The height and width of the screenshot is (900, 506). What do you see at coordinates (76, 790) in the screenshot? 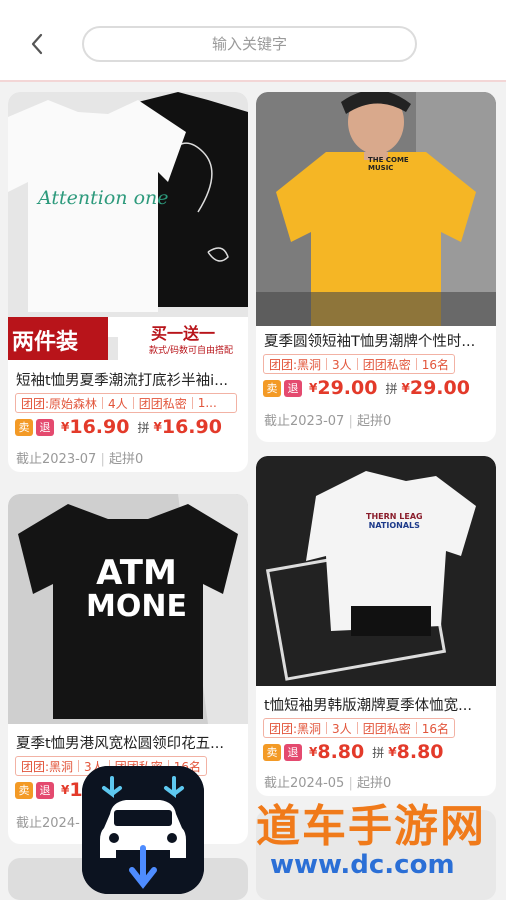
I see `price: 1` at bounding box center [76, 790].